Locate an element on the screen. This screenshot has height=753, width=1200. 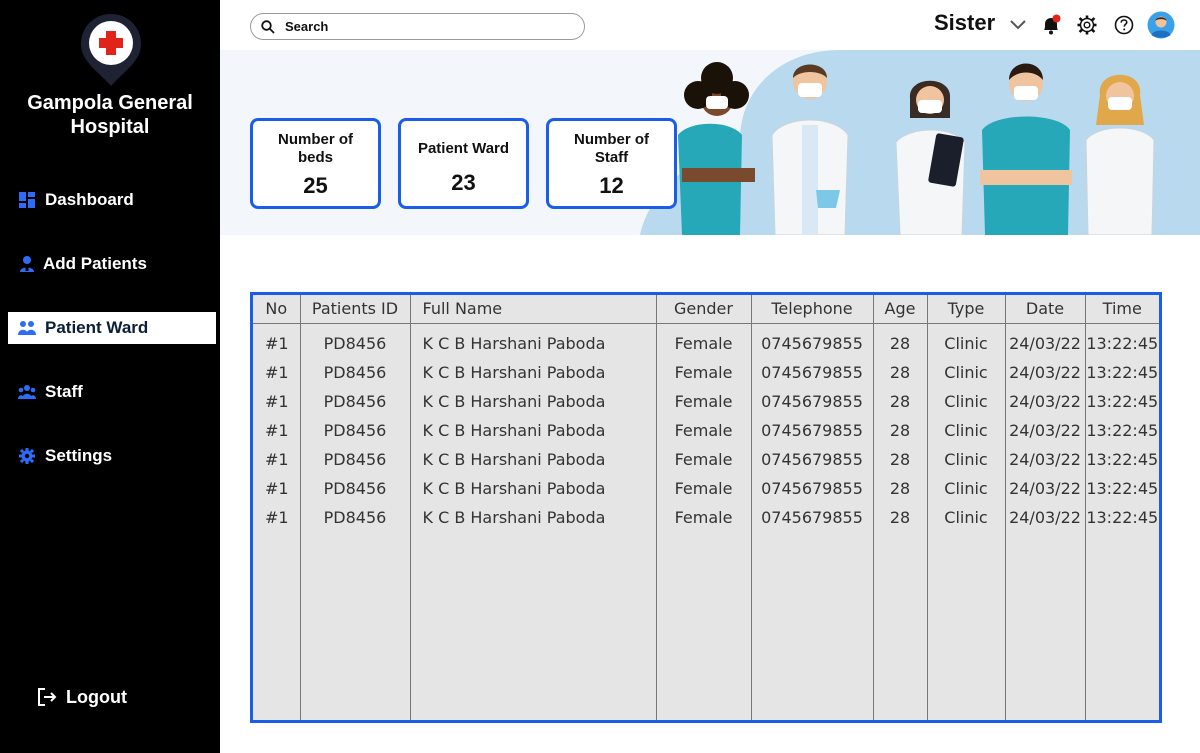
nav-settings: Settings is located at coordinates (112, 456).